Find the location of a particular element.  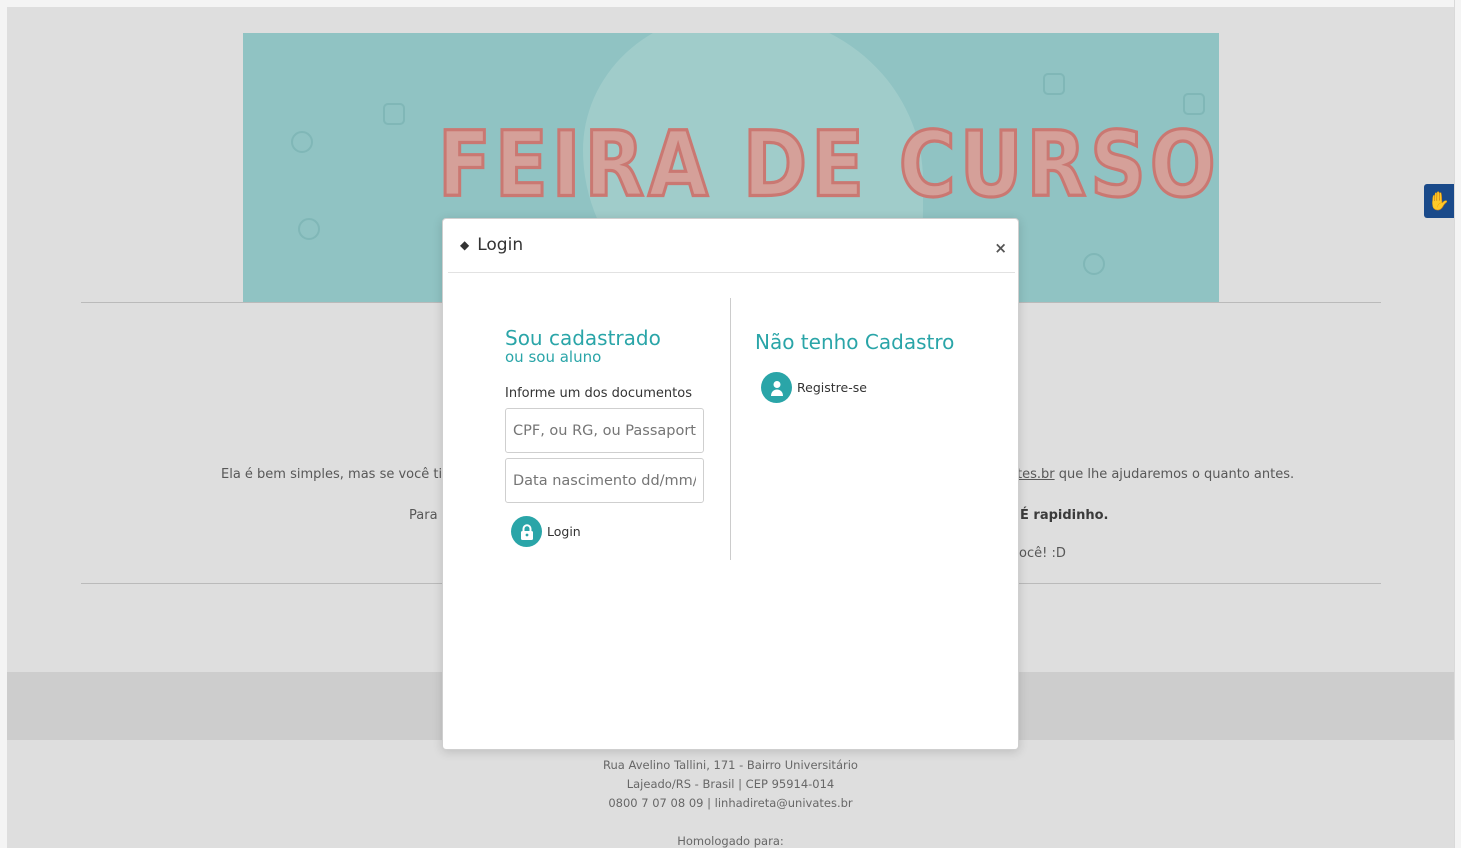

document-input is located at coordinates (604, 430).